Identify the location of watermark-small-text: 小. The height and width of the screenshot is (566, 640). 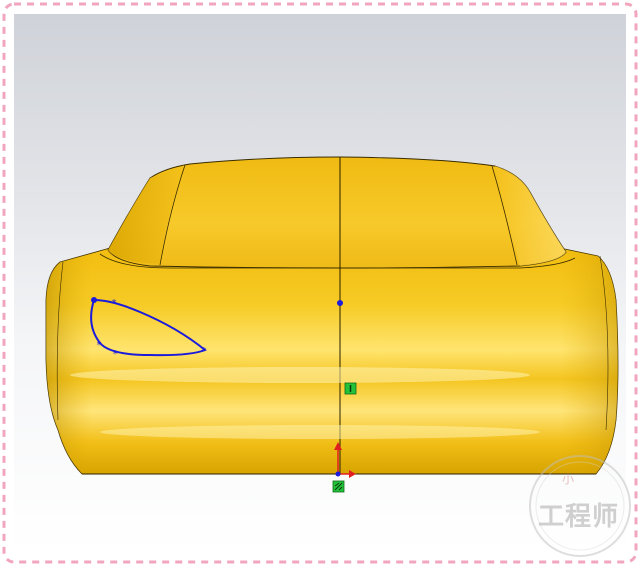
(568, 479).